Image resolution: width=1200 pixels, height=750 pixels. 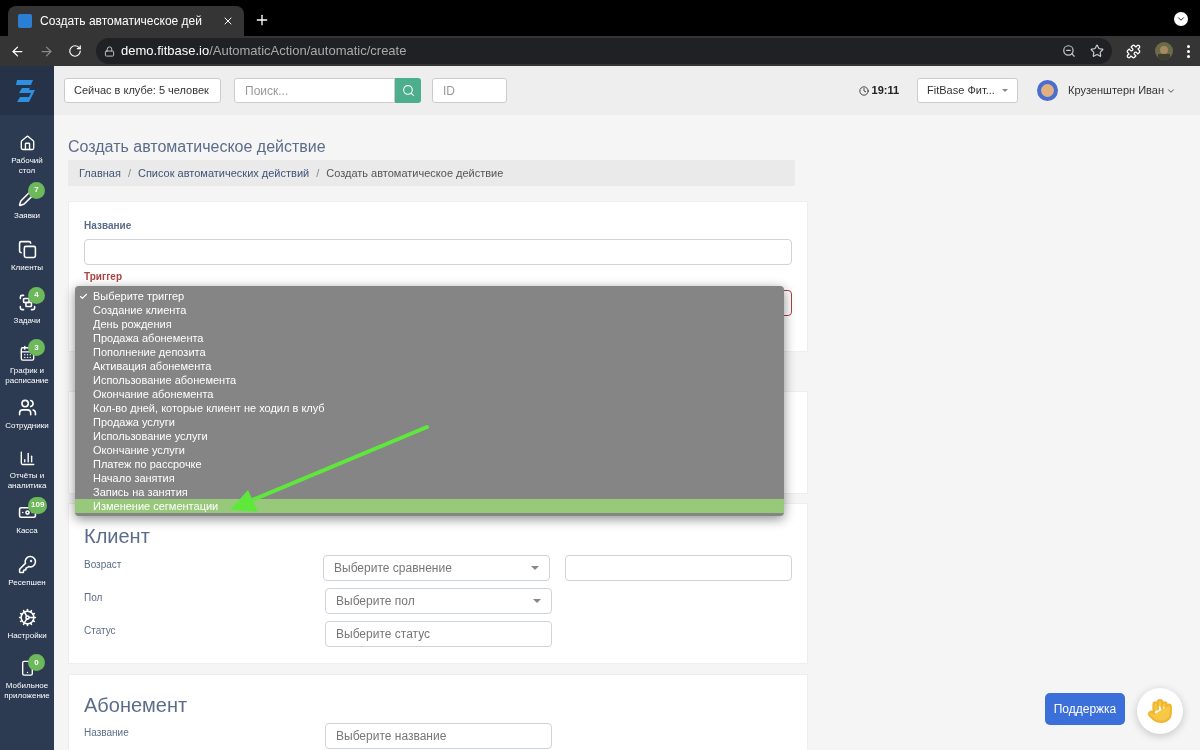 What do you see at coordinates (27, 359) in the screenshot?
I see `sidebar-item: График и расписание 3` at bounding box center [27, 359].